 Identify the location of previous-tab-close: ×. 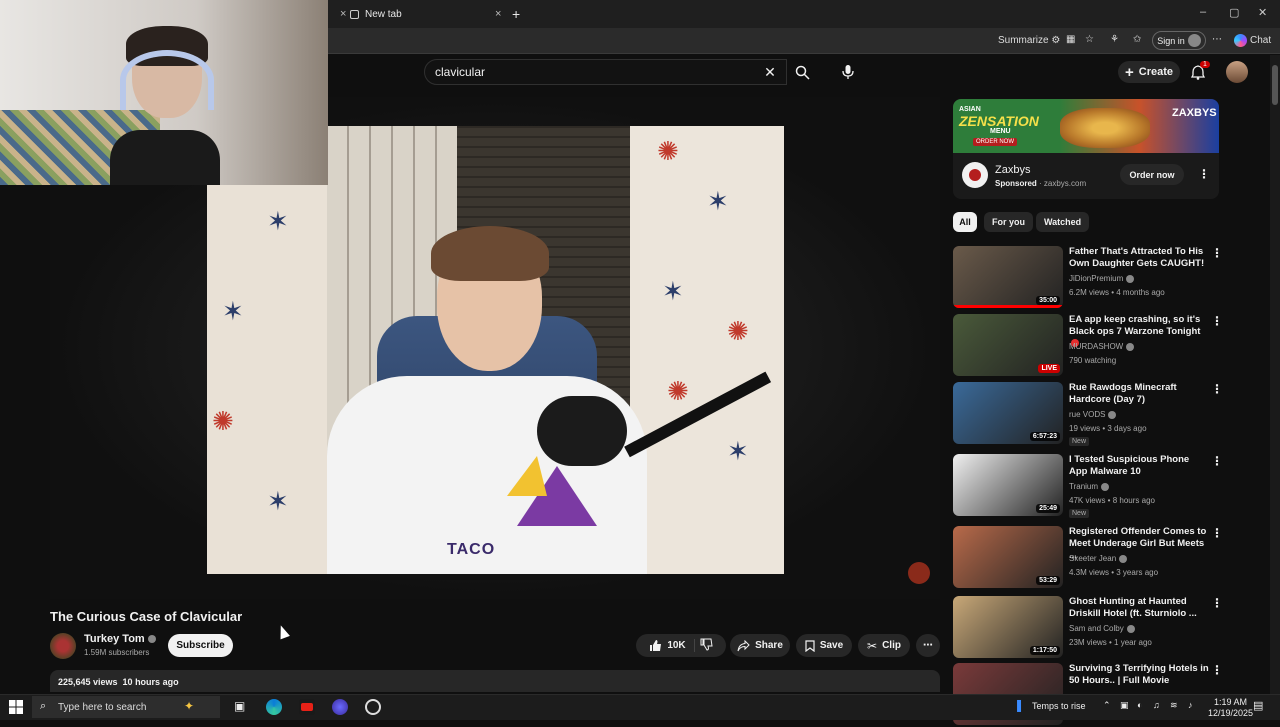
(338, 14).